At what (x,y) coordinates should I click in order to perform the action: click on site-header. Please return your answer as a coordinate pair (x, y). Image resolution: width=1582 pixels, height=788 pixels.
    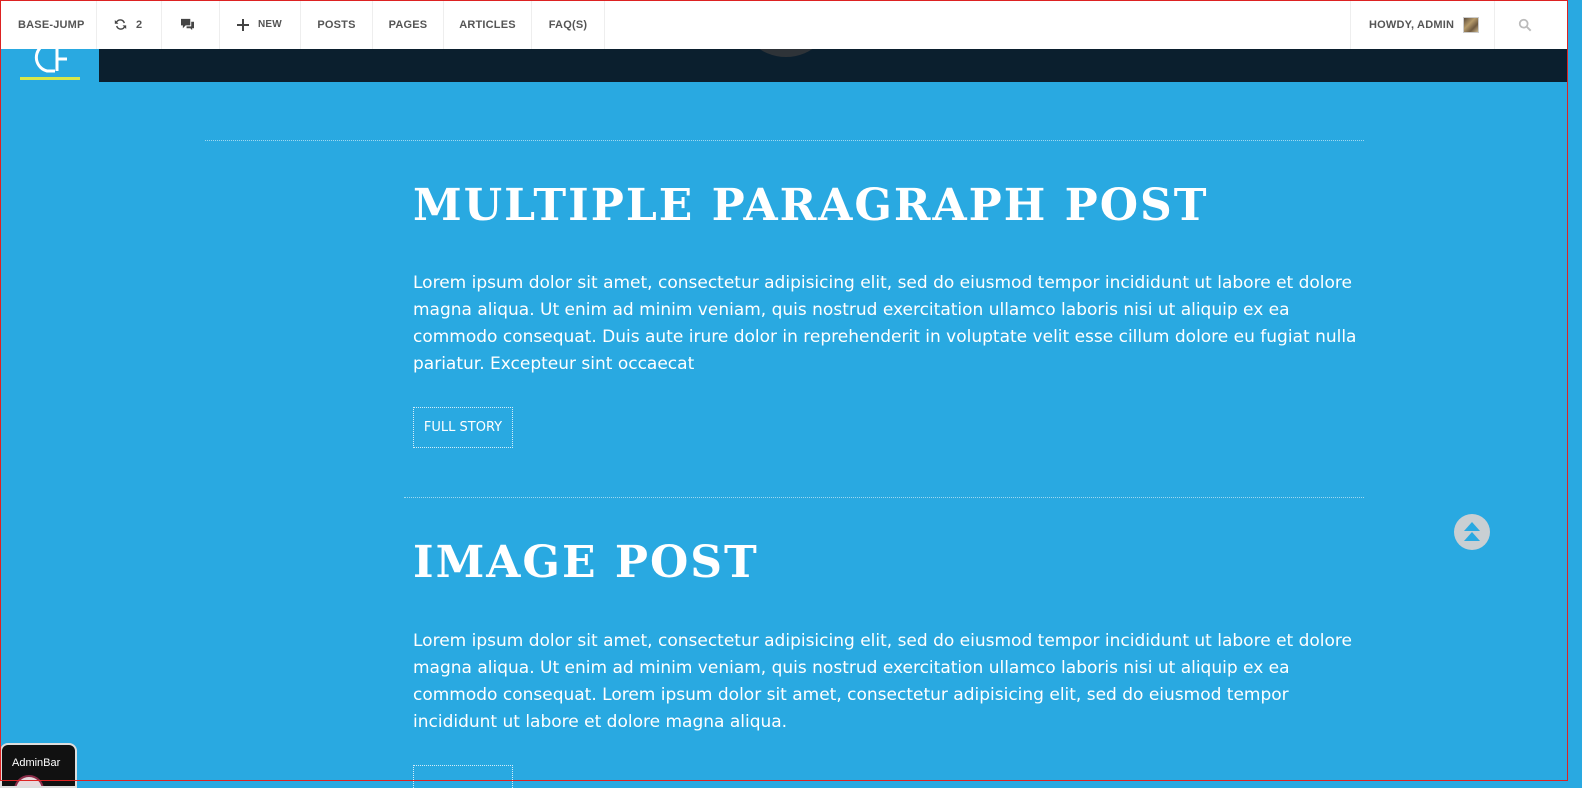
    Looking at the image, I should click on (784, 45).